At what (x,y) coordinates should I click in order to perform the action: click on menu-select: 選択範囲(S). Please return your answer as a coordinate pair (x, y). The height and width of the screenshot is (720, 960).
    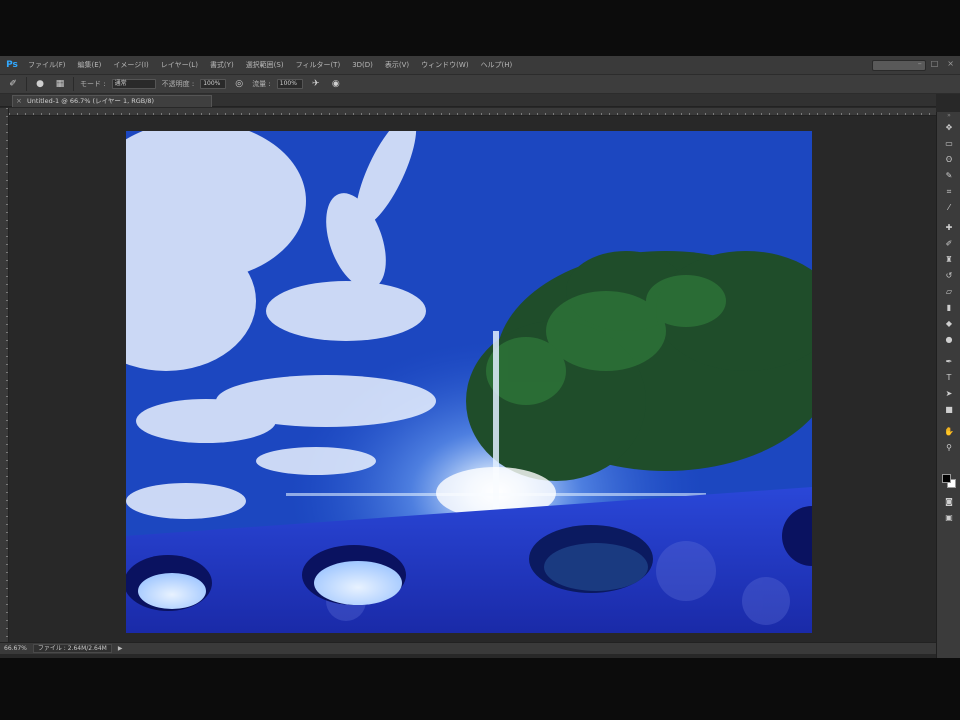
    Looking at the image, I should click on (265, 65).